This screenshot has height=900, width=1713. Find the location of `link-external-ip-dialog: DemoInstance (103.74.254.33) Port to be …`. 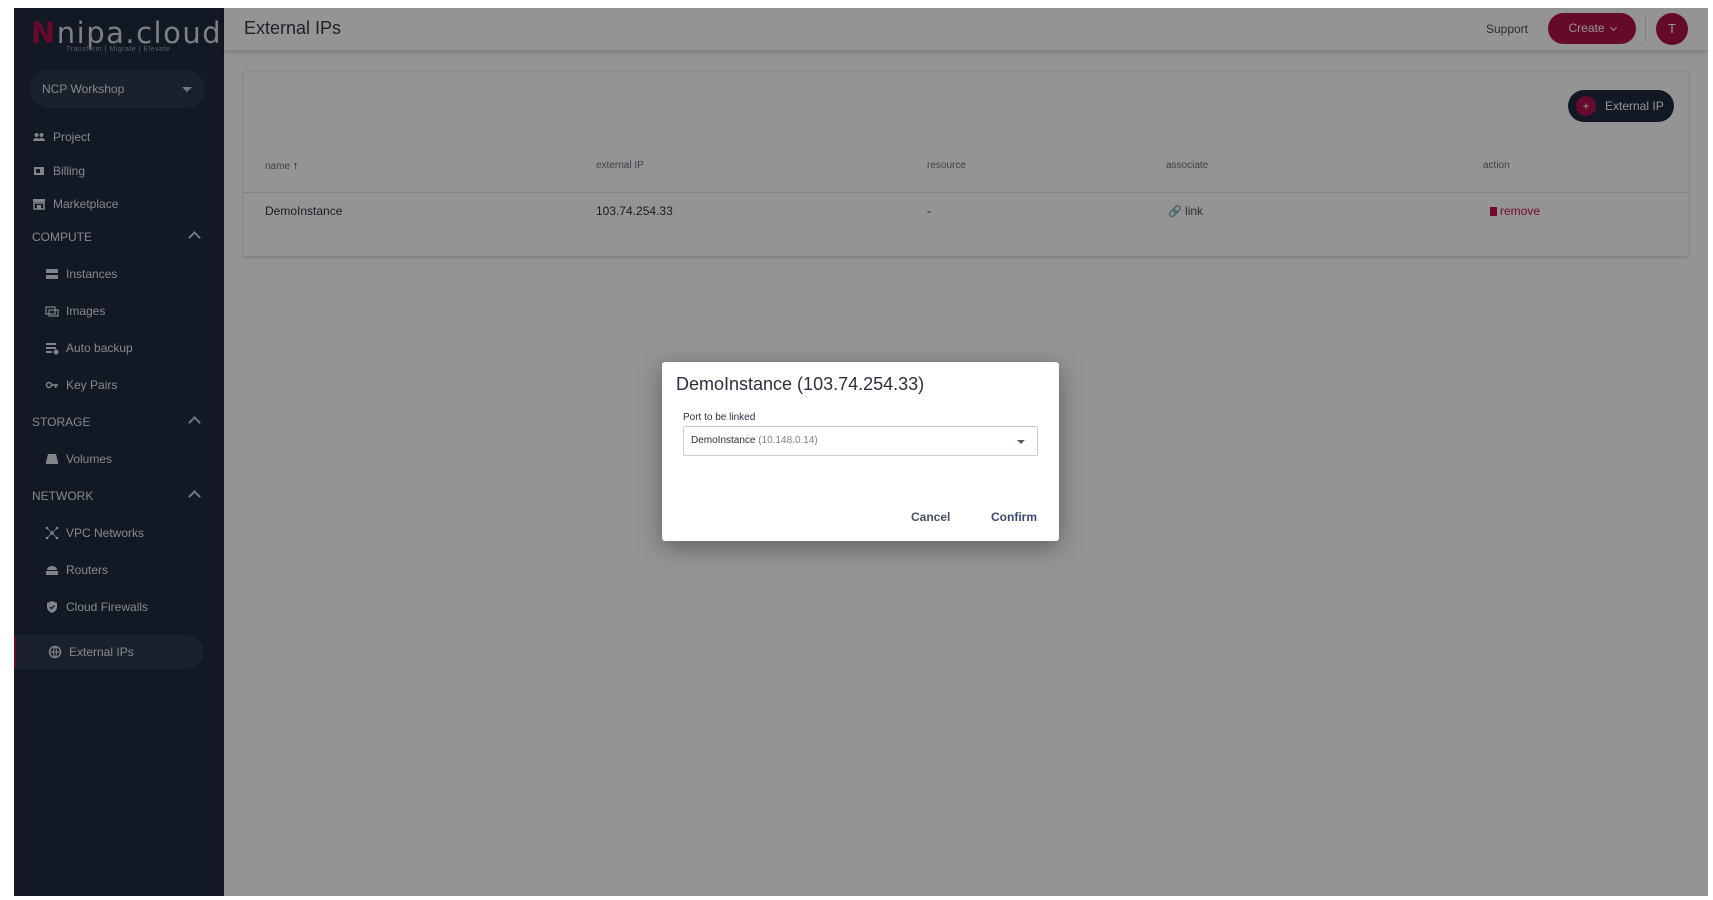

link-external-ip-dialog: DemoInstance (103.74.254.33) Port to be … is located at coordinates (860, 451).